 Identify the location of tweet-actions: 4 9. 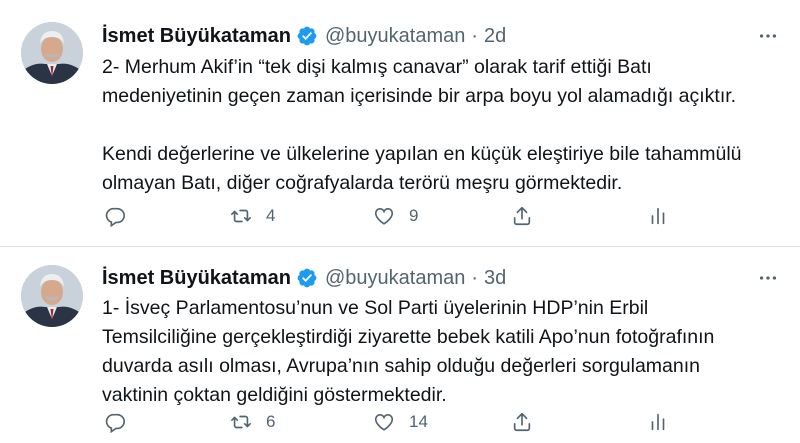
(387, 216).